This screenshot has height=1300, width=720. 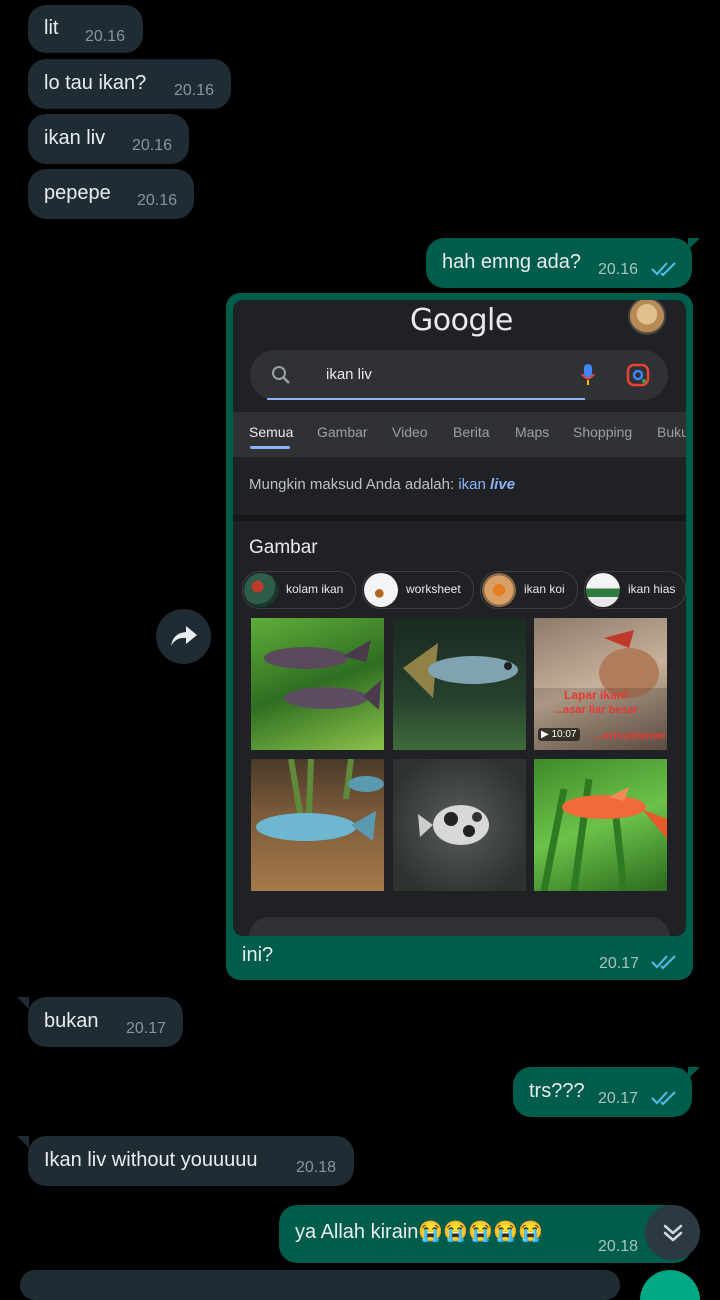 I want to click on chip-ikan-koi: ikan koi, so click(x=529, y=590).